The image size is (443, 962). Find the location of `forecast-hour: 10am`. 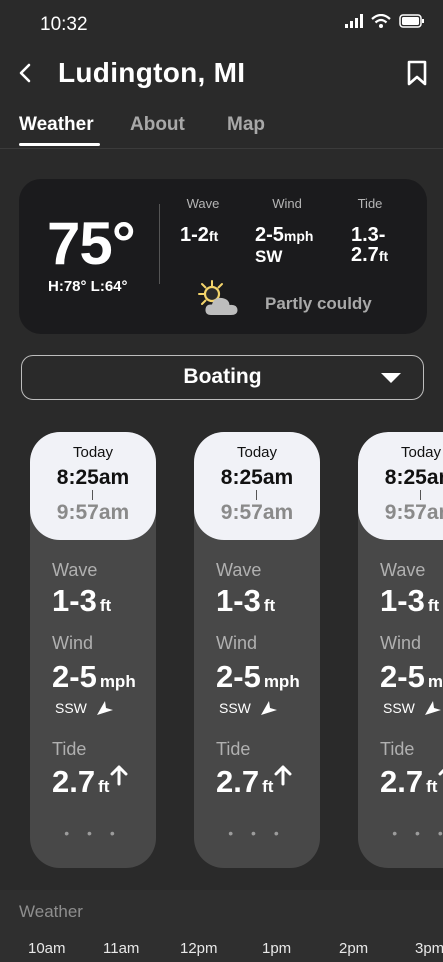

forecast-hour: 10am is located at coordinates (47, 948).